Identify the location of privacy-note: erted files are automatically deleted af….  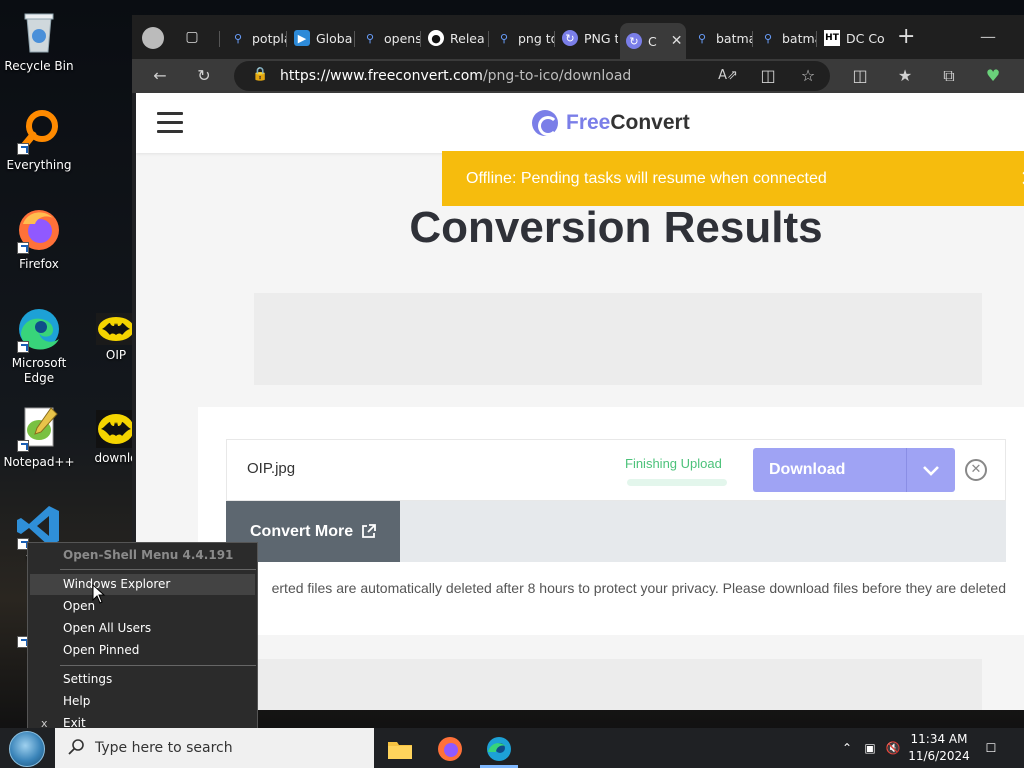
(638, 588).